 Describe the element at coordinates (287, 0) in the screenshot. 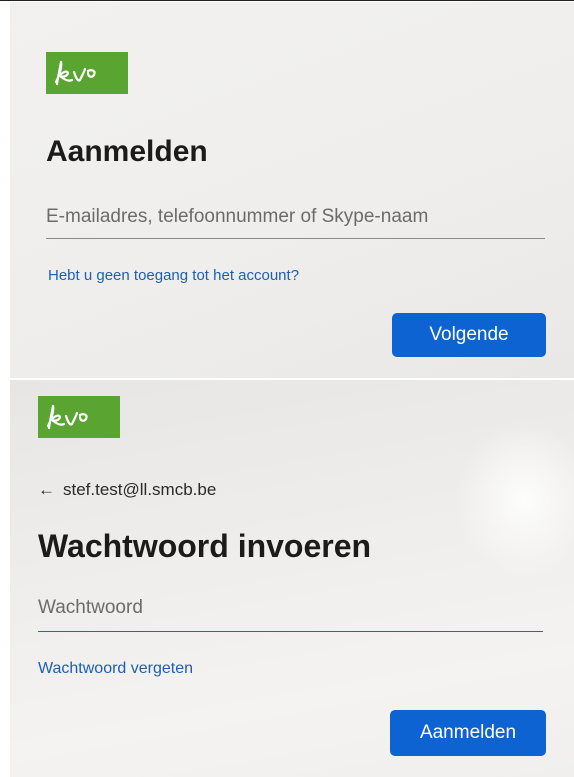

I see `top-border` at that location.